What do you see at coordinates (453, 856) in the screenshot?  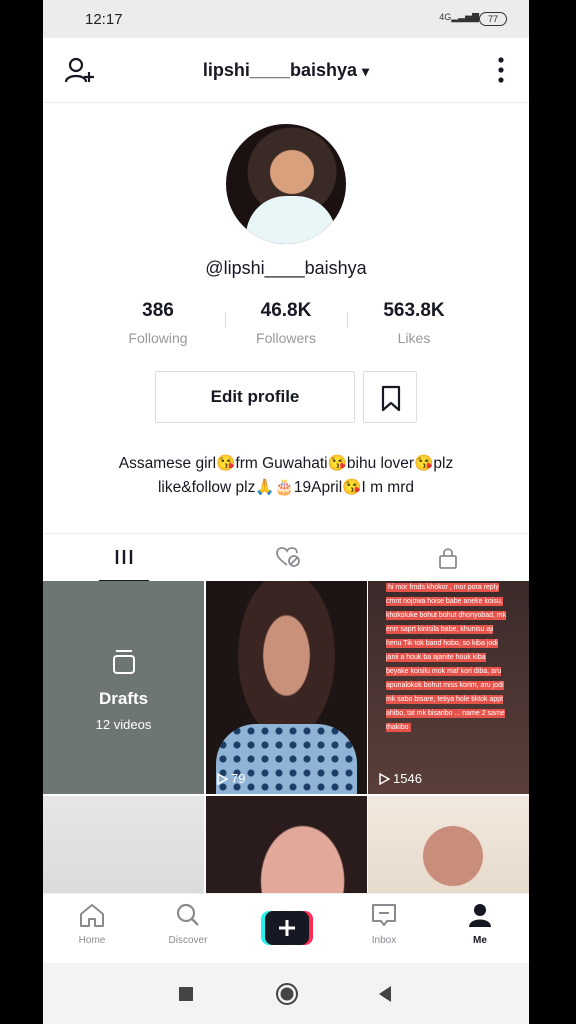 I see `thumbnail-figure` at bounding box center [453, 856].